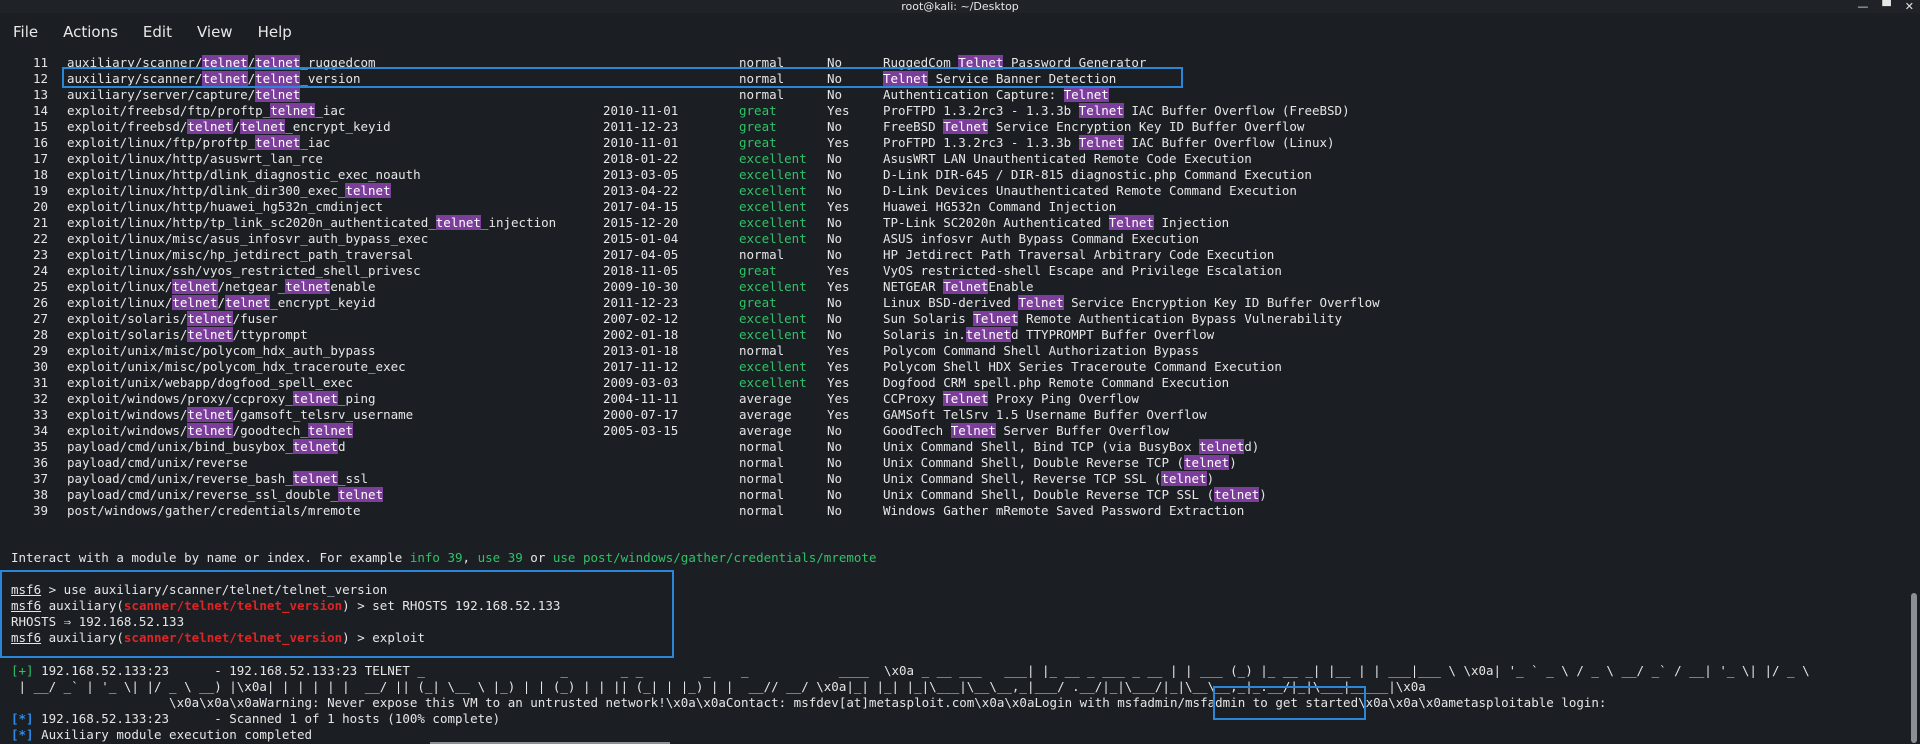  What do you see at coordinates (1914, 378) in the screenshot?
I see `scrollbar` at bounding box center [1914, 378].